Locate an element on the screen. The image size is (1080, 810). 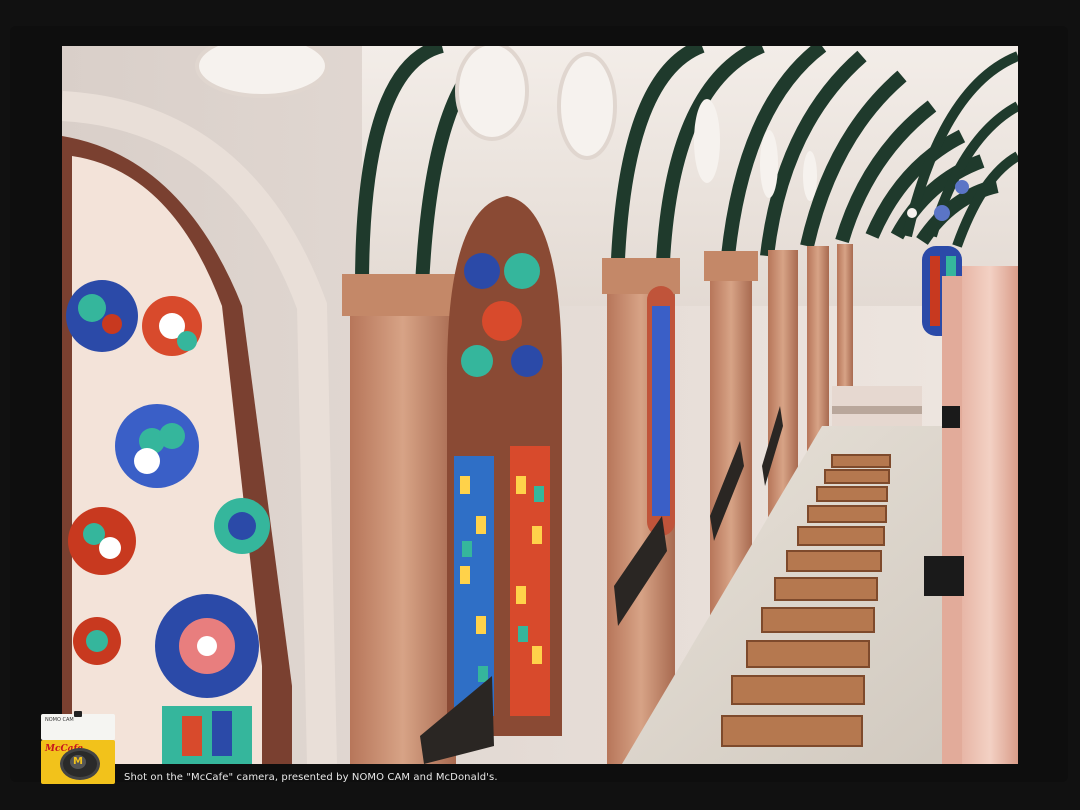
speaker is located at coordinates (944, 576).